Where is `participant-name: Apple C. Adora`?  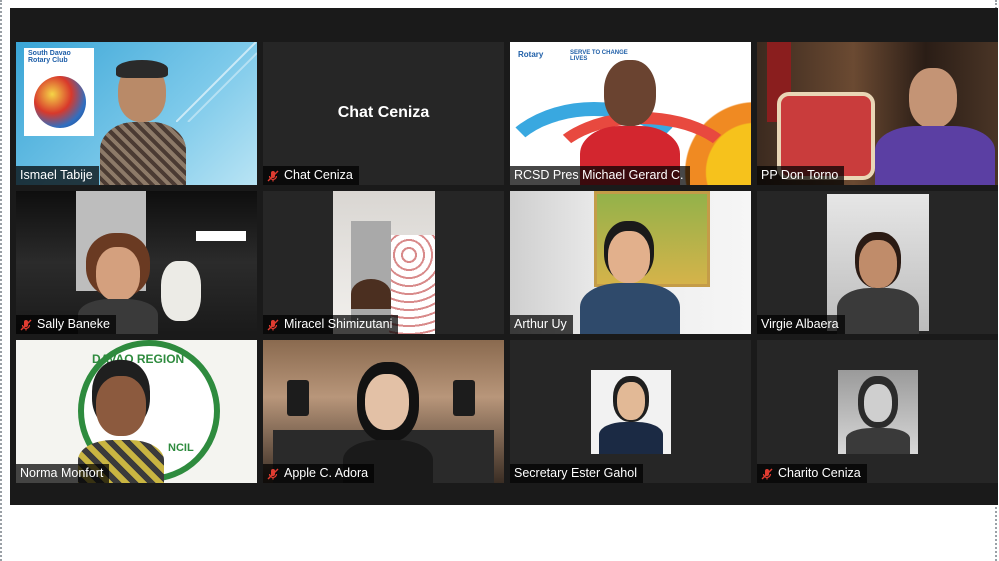
participant-name: Apple C. Adora is located at coordinates (326, 473).